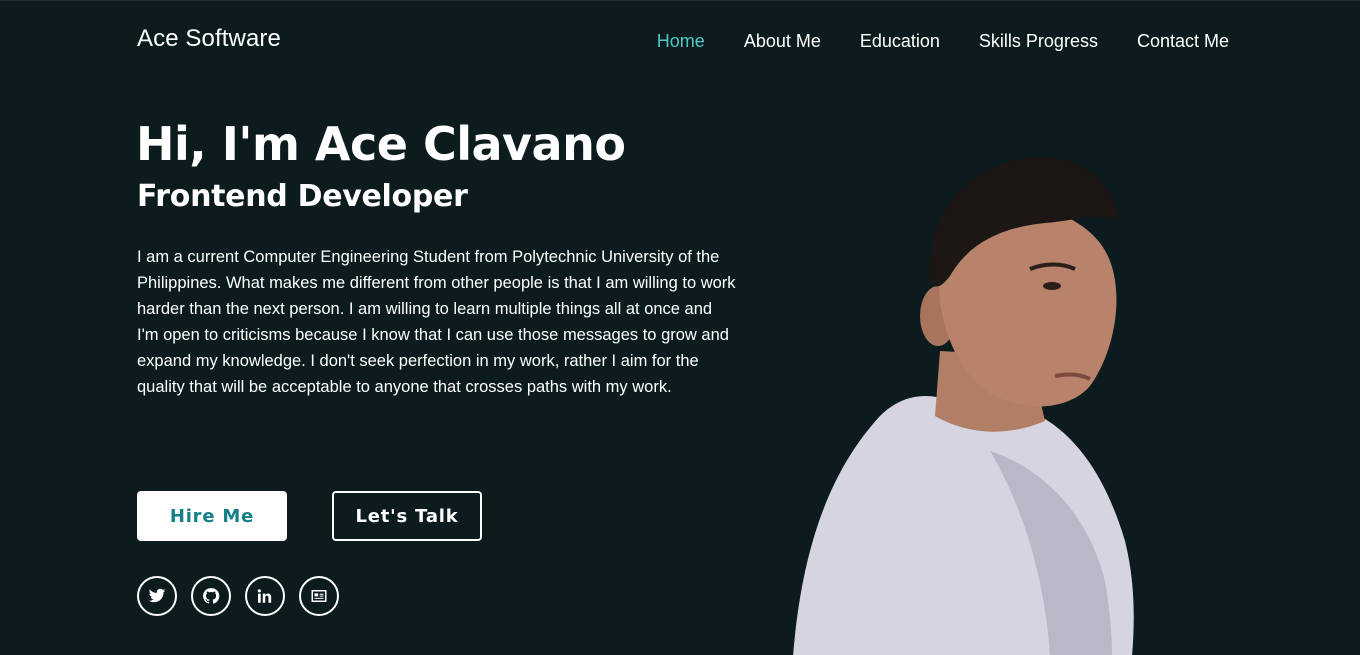 The image size is (1360, 655). I want to click on linkedin-link, so click(265, 596).